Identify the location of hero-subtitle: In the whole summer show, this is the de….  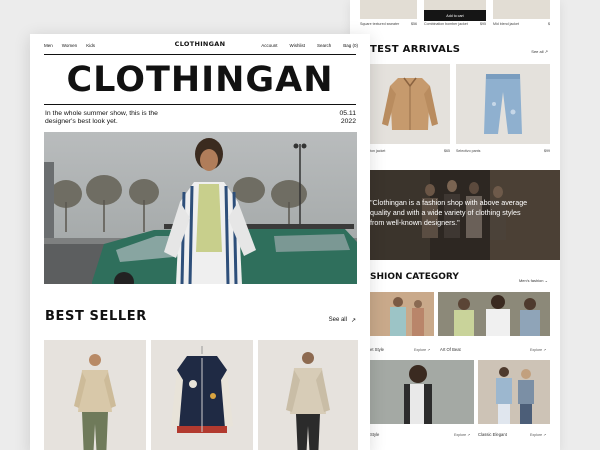
(101, 117).